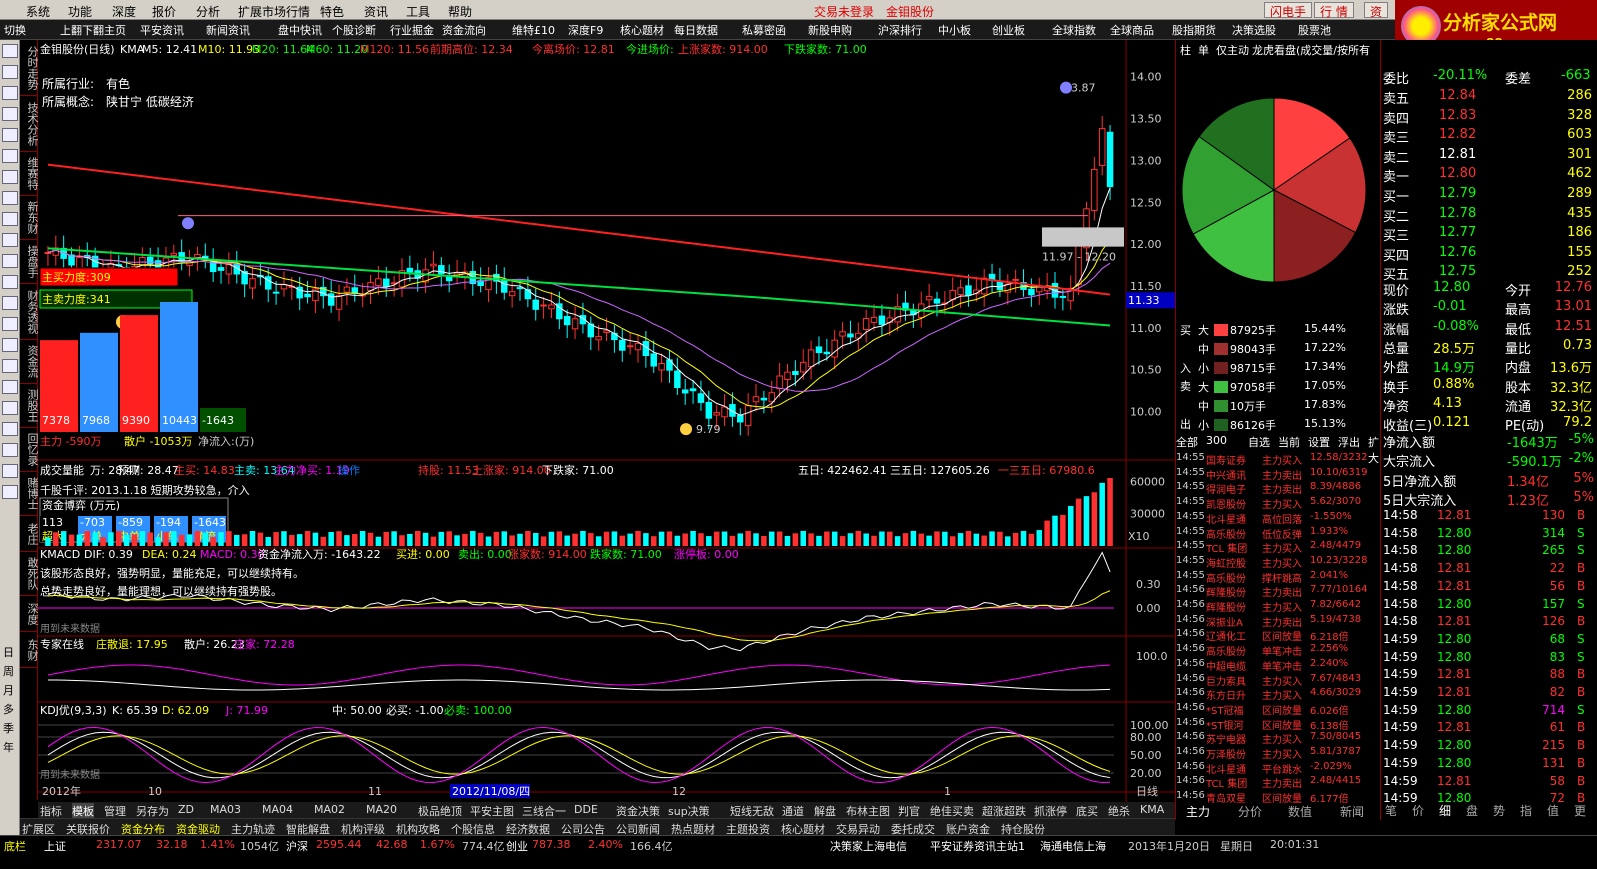  Describe the element at coordinates (1489, 175) in the screenshot. I see `ask-row-4: 卖一 12.80 462` at that location.